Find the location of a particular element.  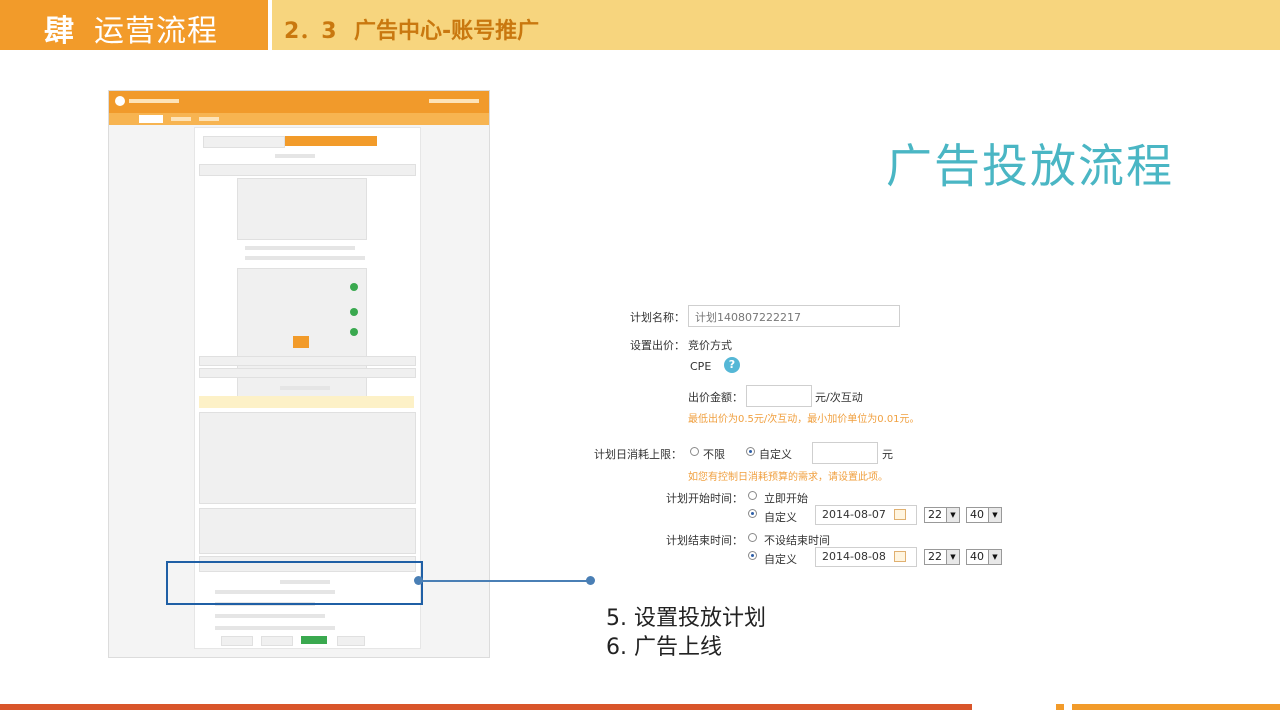

start-date-input: 2014-08-07 is located at coordinates (866, 515).